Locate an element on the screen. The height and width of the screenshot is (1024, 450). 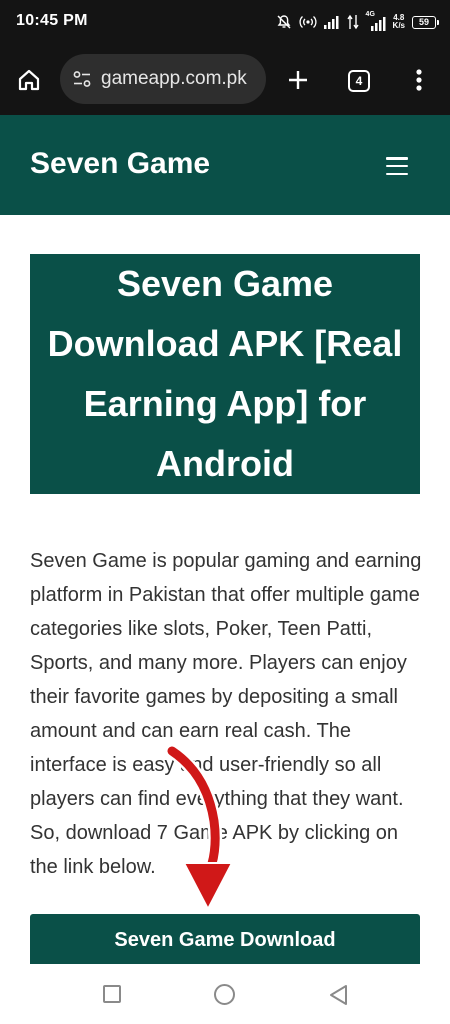
address-bar: gameapp.com.pk is located at coordinates (163, 79).